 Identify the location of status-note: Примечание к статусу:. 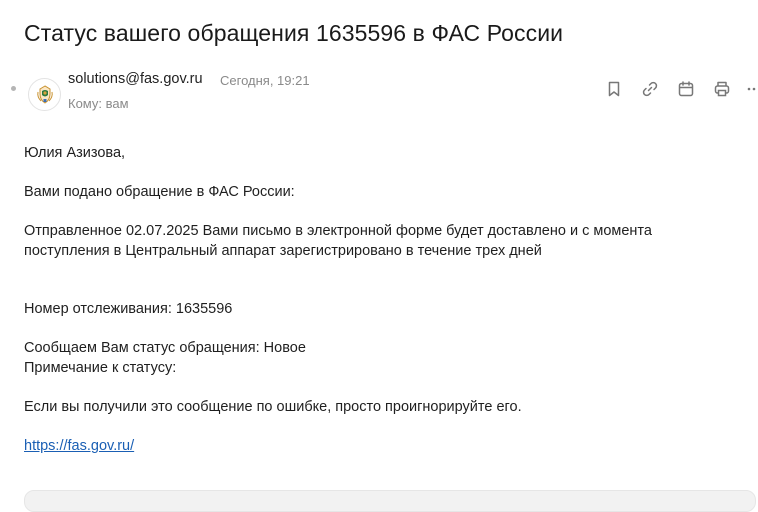
(100, 368).